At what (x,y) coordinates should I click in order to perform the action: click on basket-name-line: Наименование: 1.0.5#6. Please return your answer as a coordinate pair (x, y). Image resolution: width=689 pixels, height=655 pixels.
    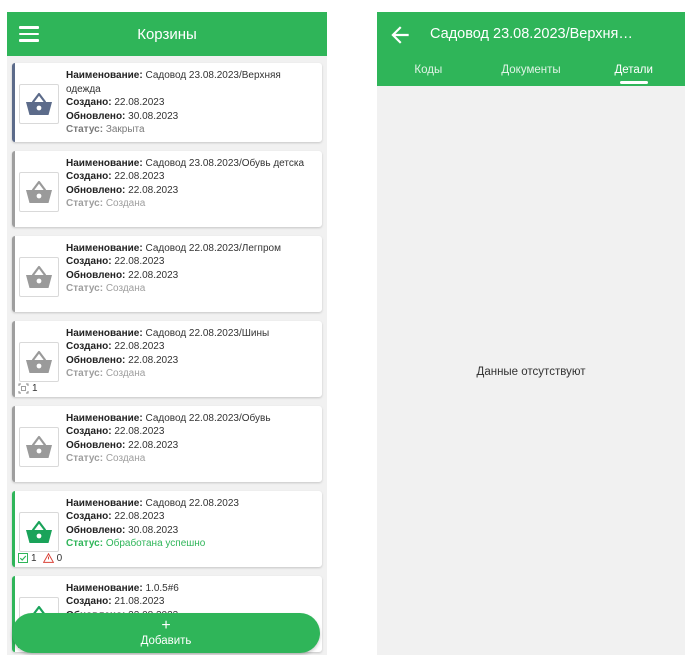
    Looking at the image, I should click on (122, 588).